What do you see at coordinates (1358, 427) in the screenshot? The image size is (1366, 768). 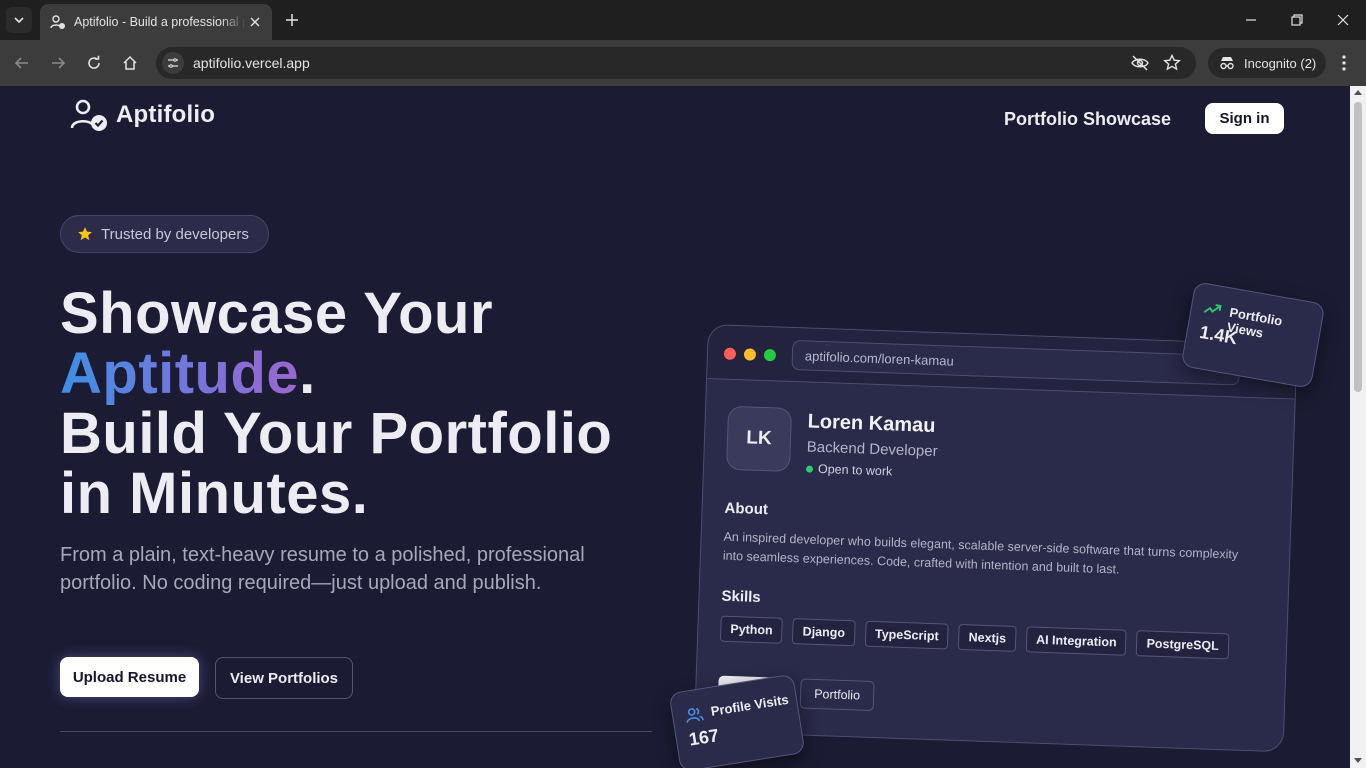 I see `page-scrollbar` at bounding box center [1358, 427].